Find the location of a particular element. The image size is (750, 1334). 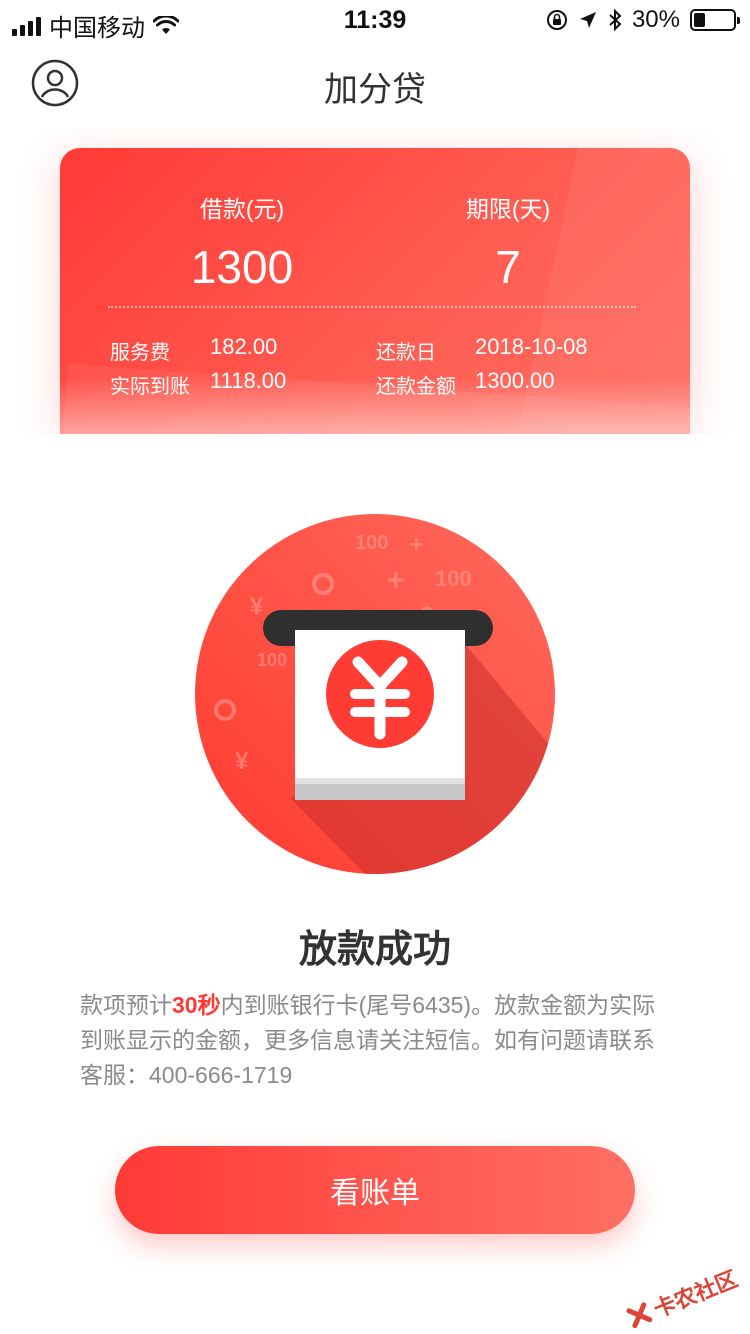

desc-highlight-time: 30秒 is located at coordinates (196, 1005).